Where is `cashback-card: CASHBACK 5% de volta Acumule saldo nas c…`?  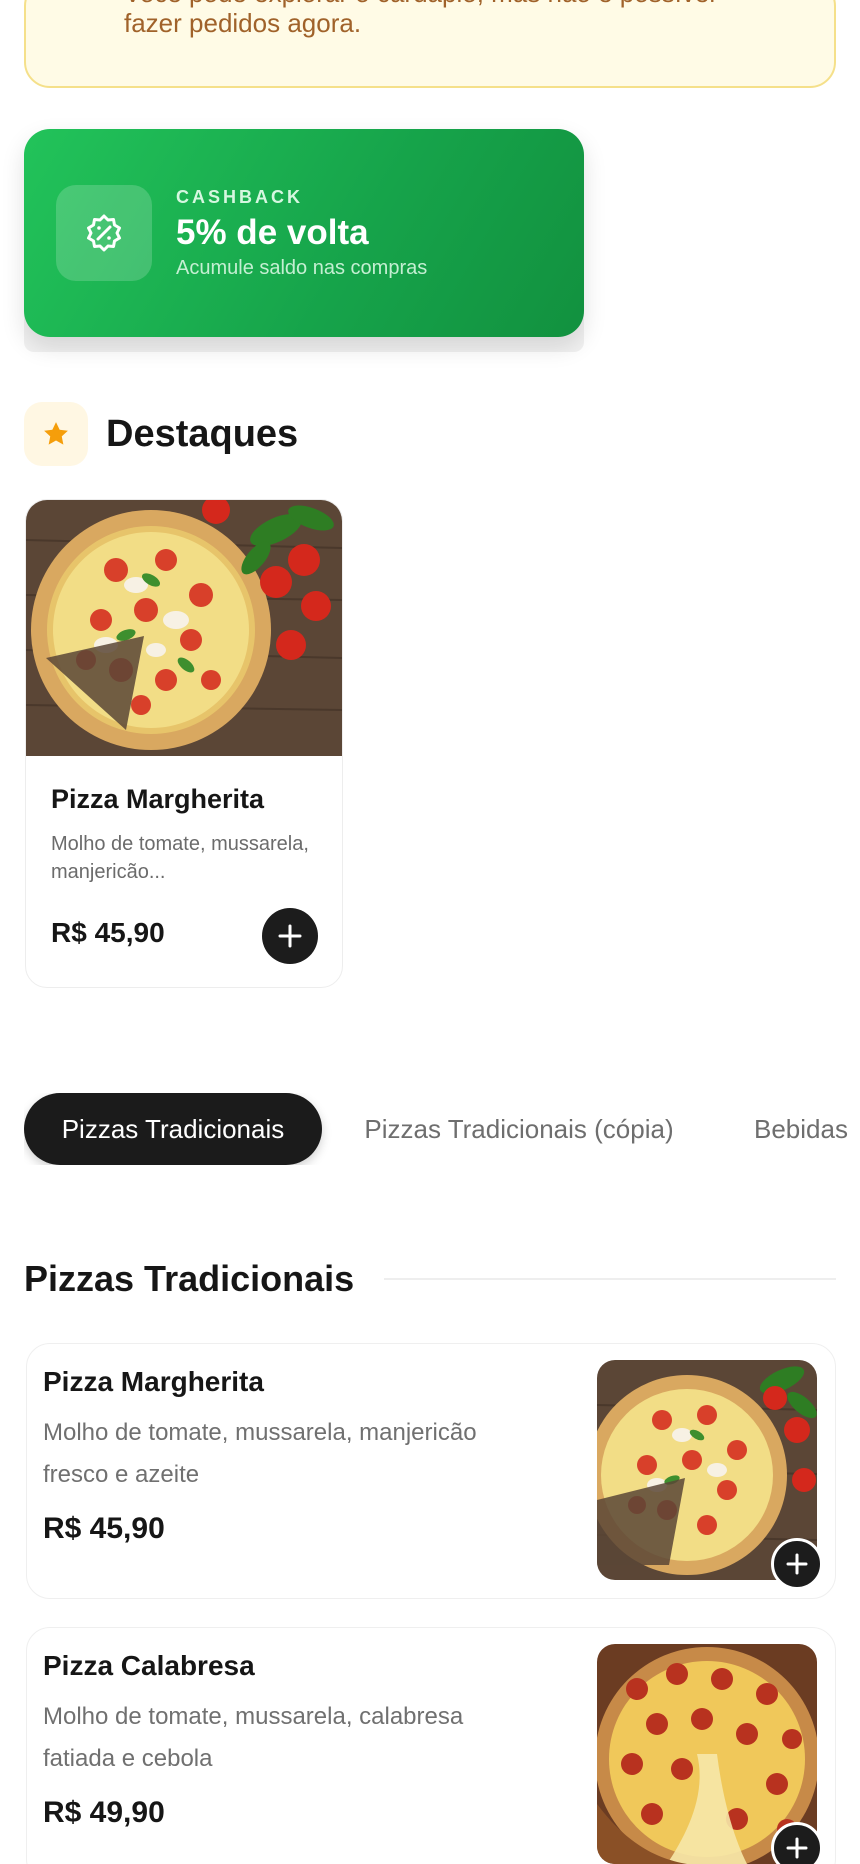
cashback-card: CASHBACK 5% de volta Acumule saldo nas c… is located at coordinates (304, 233).